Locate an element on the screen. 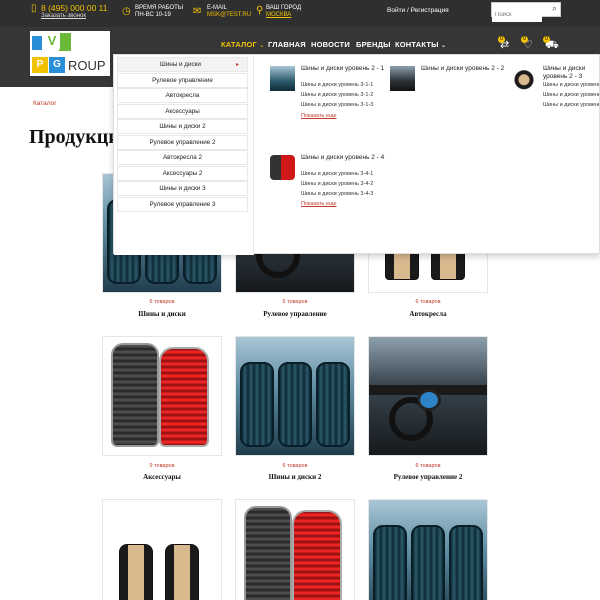  subcategory-link: Шины и диски уровень 3-4-1 is located at coordinates (337, 174).